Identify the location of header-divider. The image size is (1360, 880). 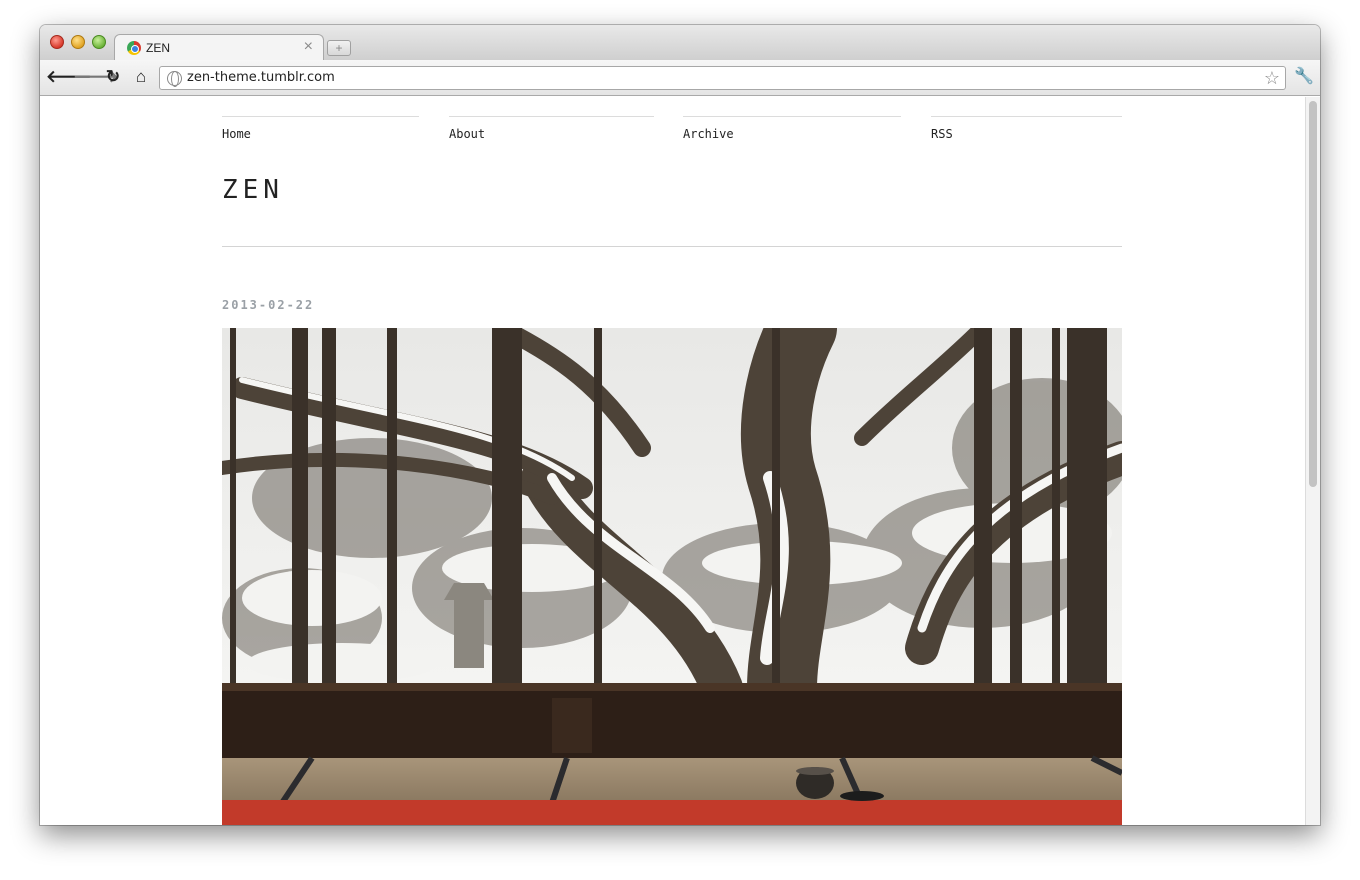
(672, 246).